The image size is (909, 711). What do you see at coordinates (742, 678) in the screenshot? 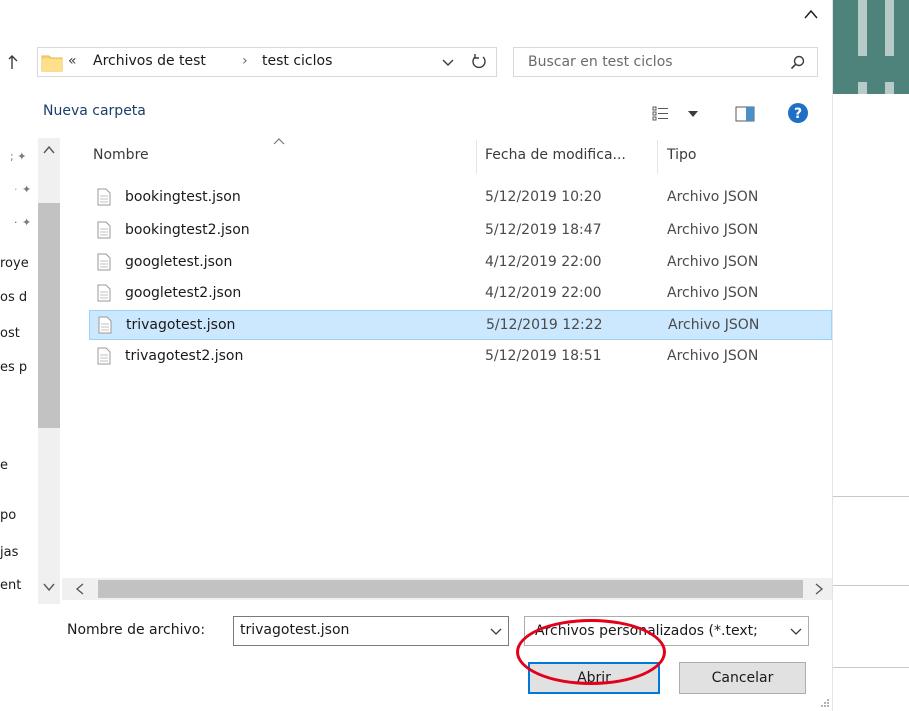
I see `cancel-button: Cancelar` at bounding box center [742, 678].